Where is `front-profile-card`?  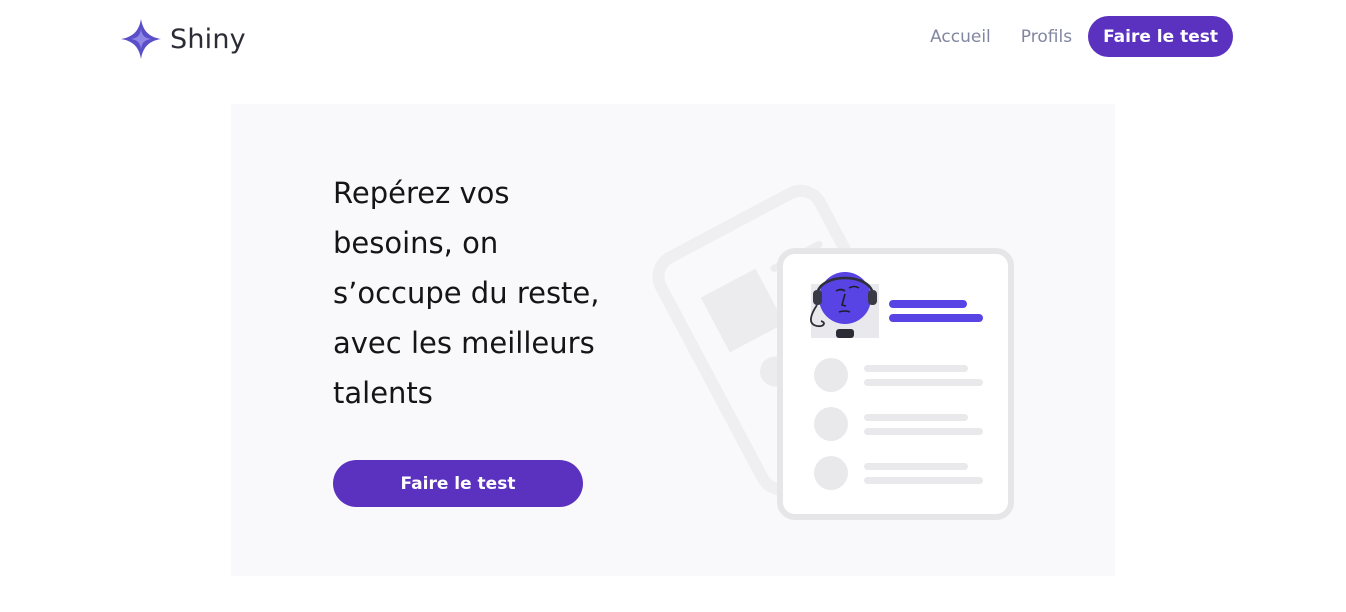
front-profile-card is located at coordinates (895, 384).